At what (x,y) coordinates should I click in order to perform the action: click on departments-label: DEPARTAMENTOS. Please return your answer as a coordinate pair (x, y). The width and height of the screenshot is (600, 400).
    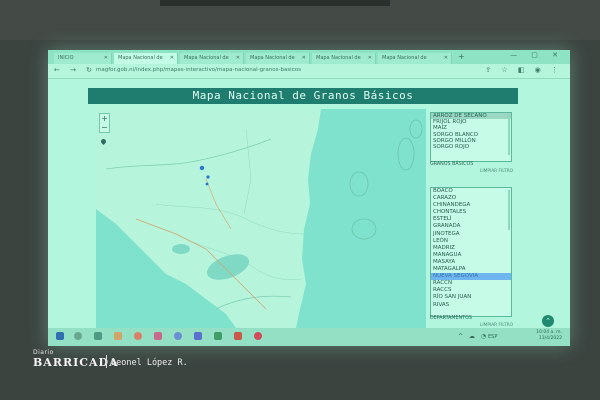
    Looking at the image, I should click on (451, 318).